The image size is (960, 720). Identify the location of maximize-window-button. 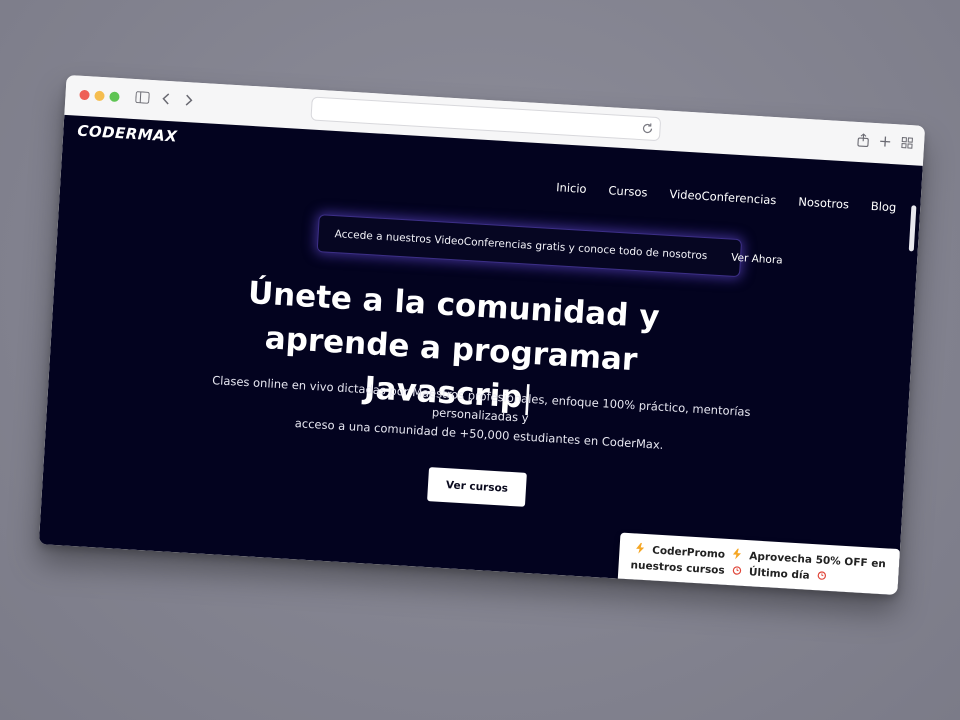
(114, 97).